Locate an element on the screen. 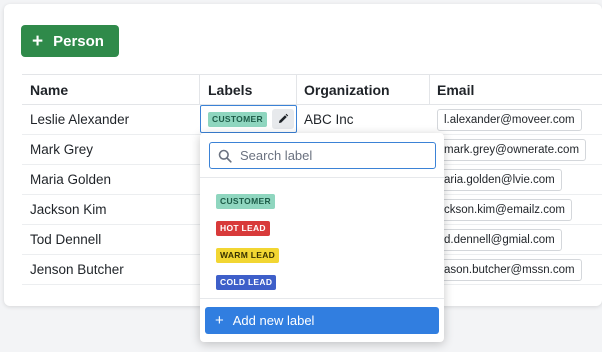 This screenshot has height=352, width=602. contact-name: Tod Dennell is located at coordinates (66, 239).